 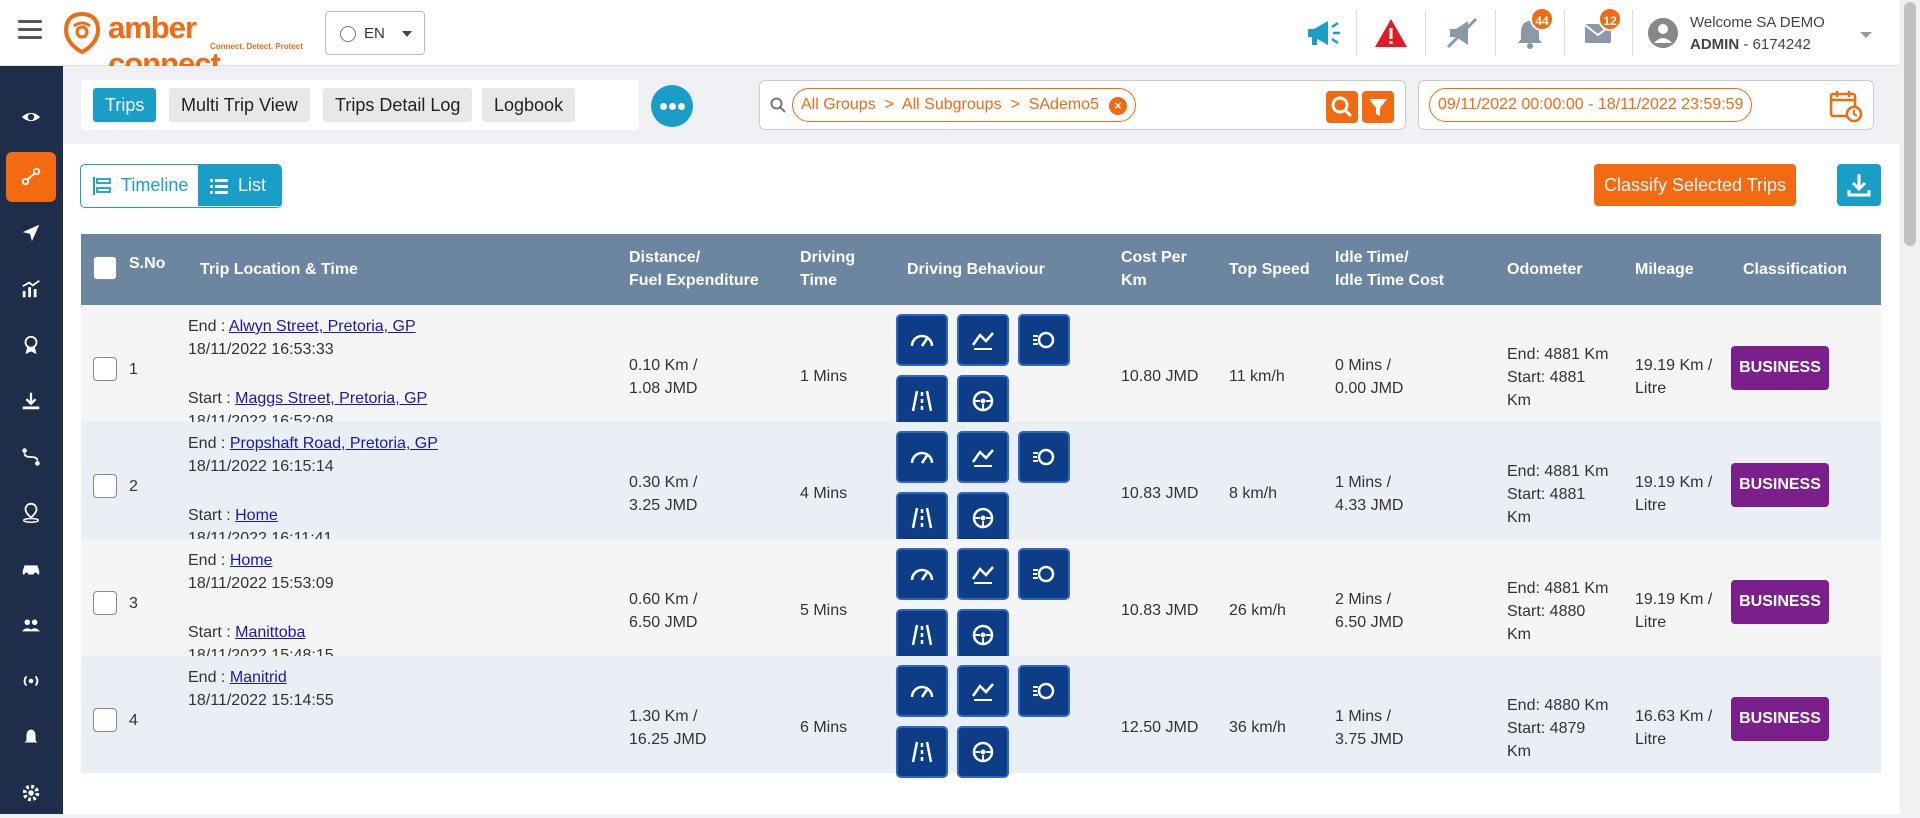 I want to click on download-button, so click(x=1859, y=185).